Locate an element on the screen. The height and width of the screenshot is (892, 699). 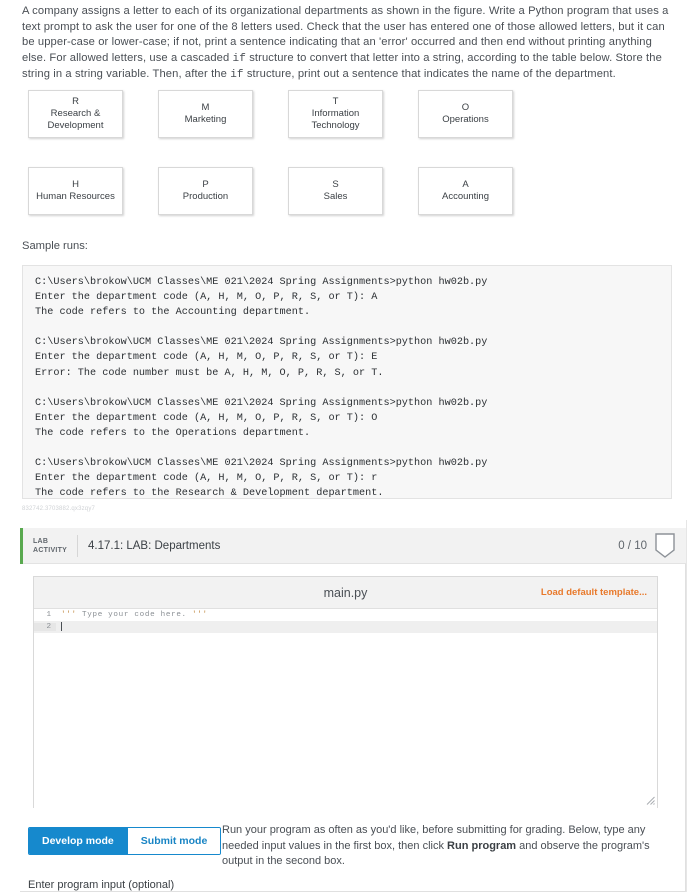
mode-toggle-group: Develop mode Submit mode is located at coordinates (125, 841).